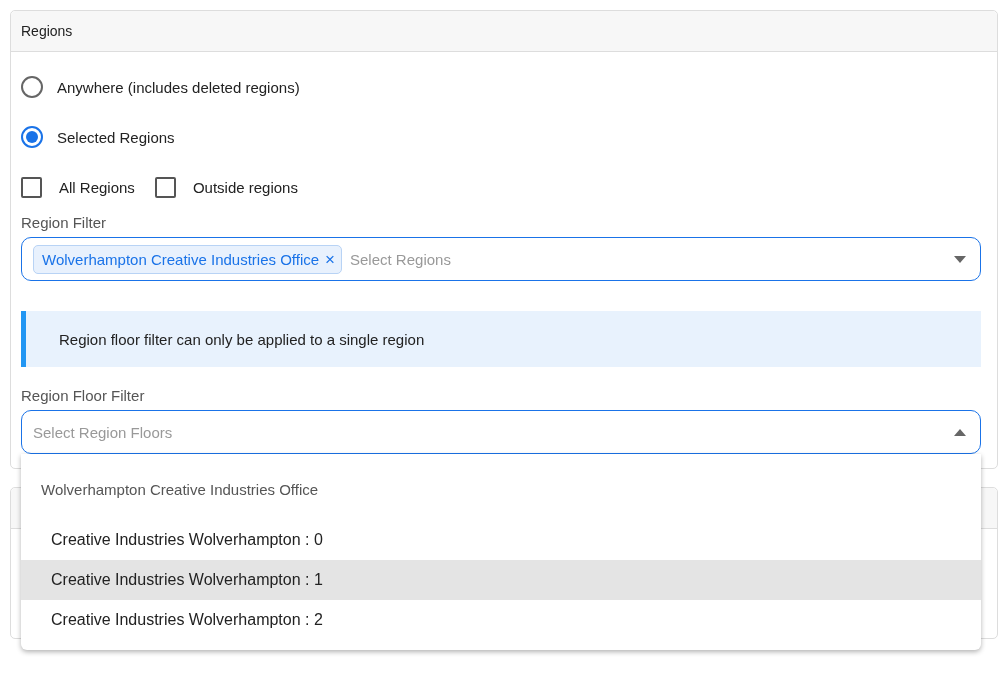 The width and height of the screenshot is (1005, 673). Describe the element at coordinates (181, 259) in the screenshot. I see `chip-label: Wolverhampton Creative Industries Office` at that location.